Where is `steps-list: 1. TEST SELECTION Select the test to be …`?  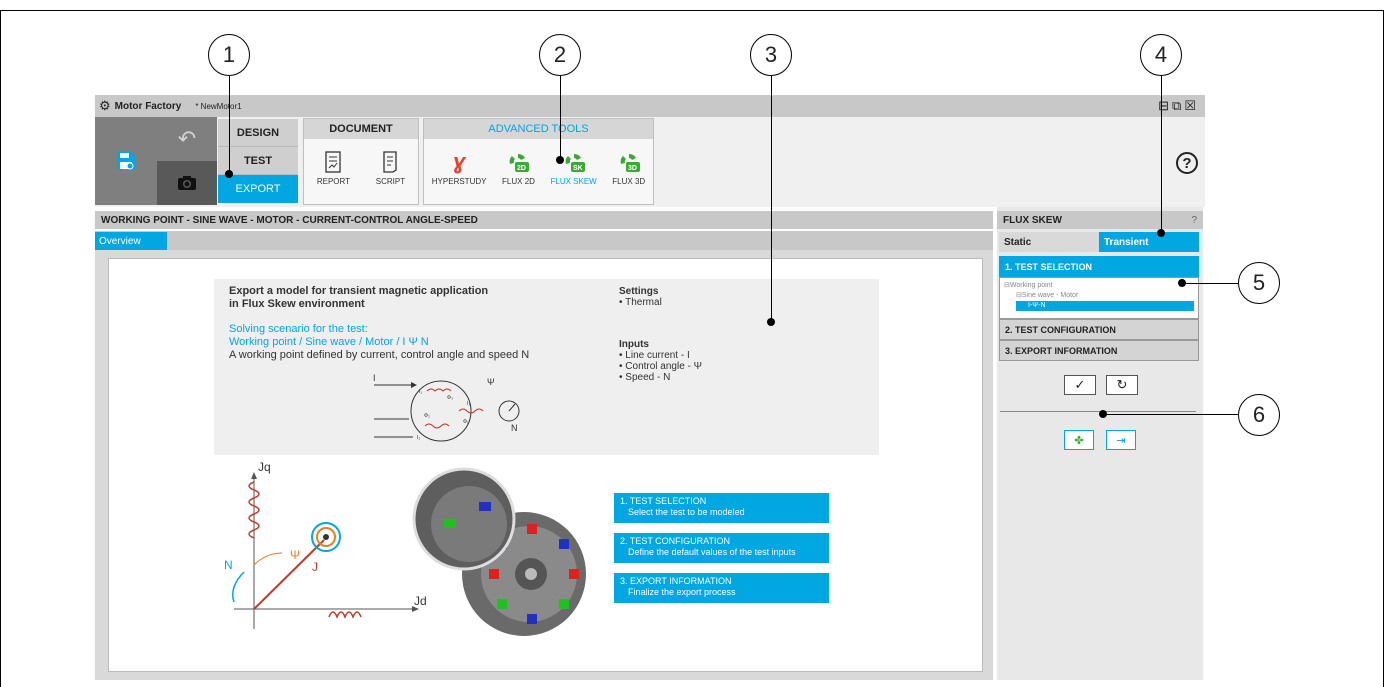 steps-list: 1. TEST SELECTION Select the test to be … is located at coordinates (721, 548).